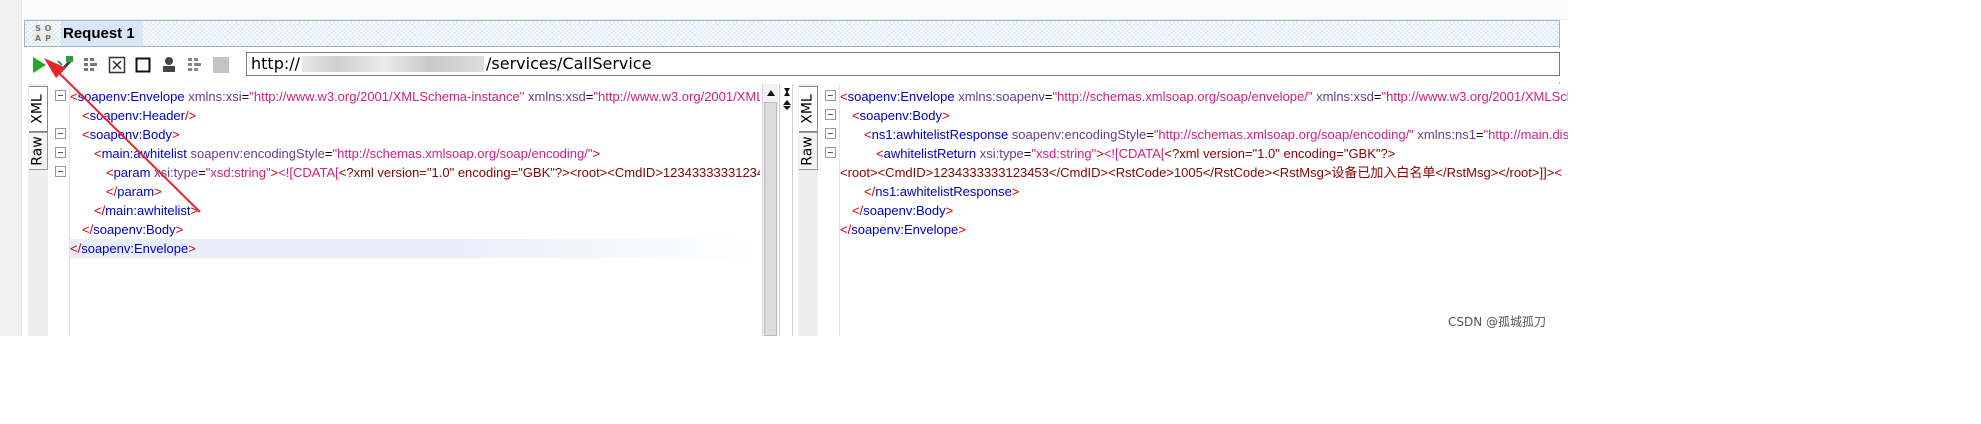 The width and height of the screenshot is (1981, 424). What do you see at coordinates (148, 210) in the screenshot?
I see `code-token: main:awhitelist` at bounding box center [148, 210].